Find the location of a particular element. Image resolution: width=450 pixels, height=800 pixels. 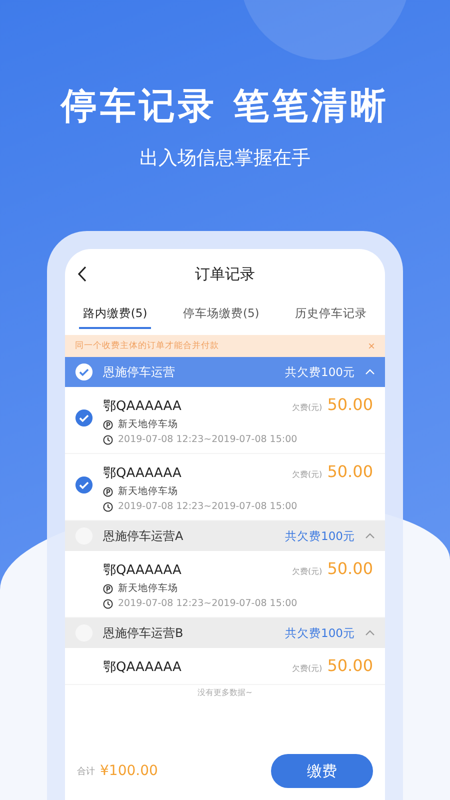

screen-title: 订单记录 is located at coordinates (225, 274).